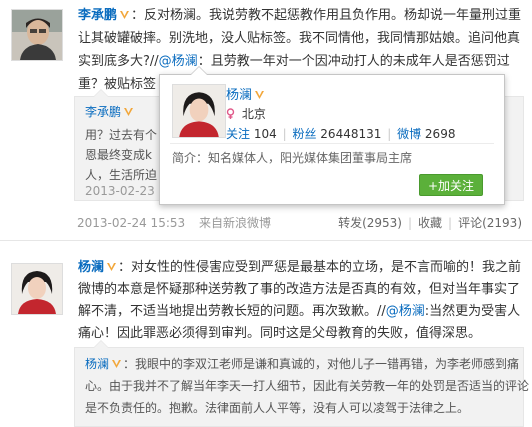 The width and height of the screenshot is (532, 427). I want to click on post-line-1-text: ：反对杨澜。我说劳教不起惩教作用且负作用。杨却说一年量刑过重, so click(326, 15).